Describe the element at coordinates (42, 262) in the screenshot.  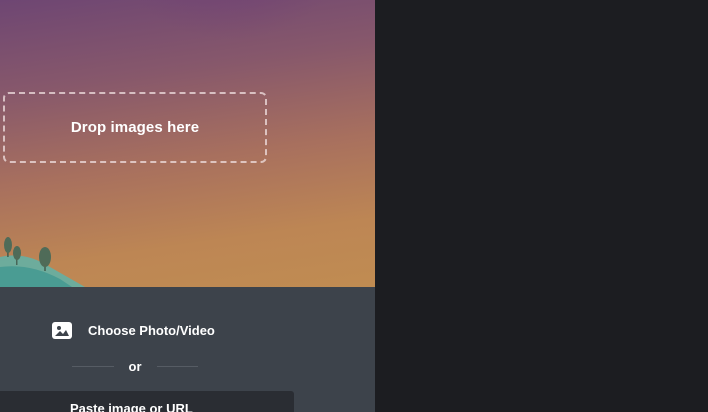
I see `landscape-illustration` at that location.